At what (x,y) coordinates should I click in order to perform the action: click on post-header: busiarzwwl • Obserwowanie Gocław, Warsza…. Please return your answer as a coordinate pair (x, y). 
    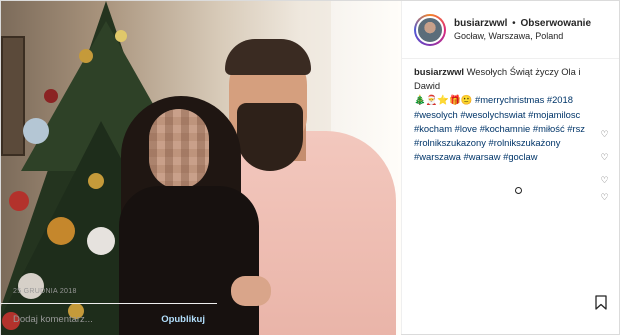
    Looking at the image, I should click on (510, 30).